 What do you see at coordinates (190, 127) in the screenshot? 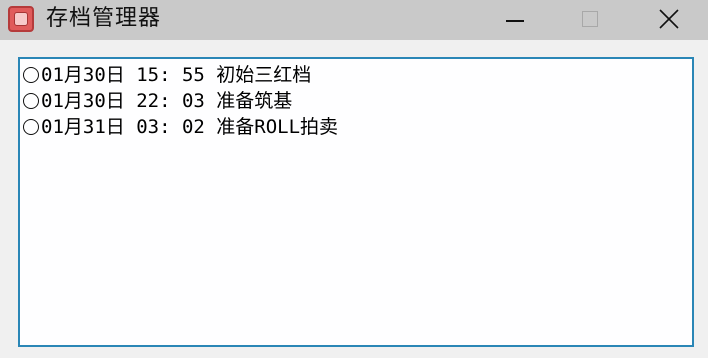
I see `save-item-label: 01月31日 03: 02 准备ROLL拍卖` at bounding box center [190, 127].